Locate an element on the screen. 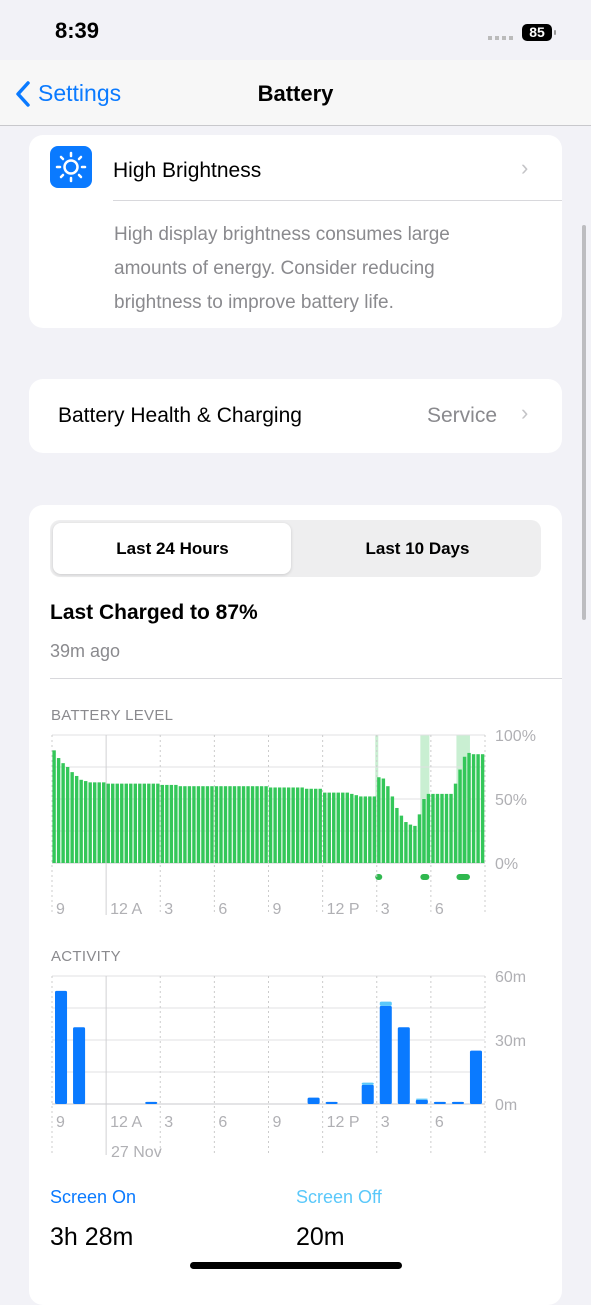  battery-level-chart: 9 12 A 3 6 9 12 P 3 6 100% 50% 0% is located at coordinates (293, 823).